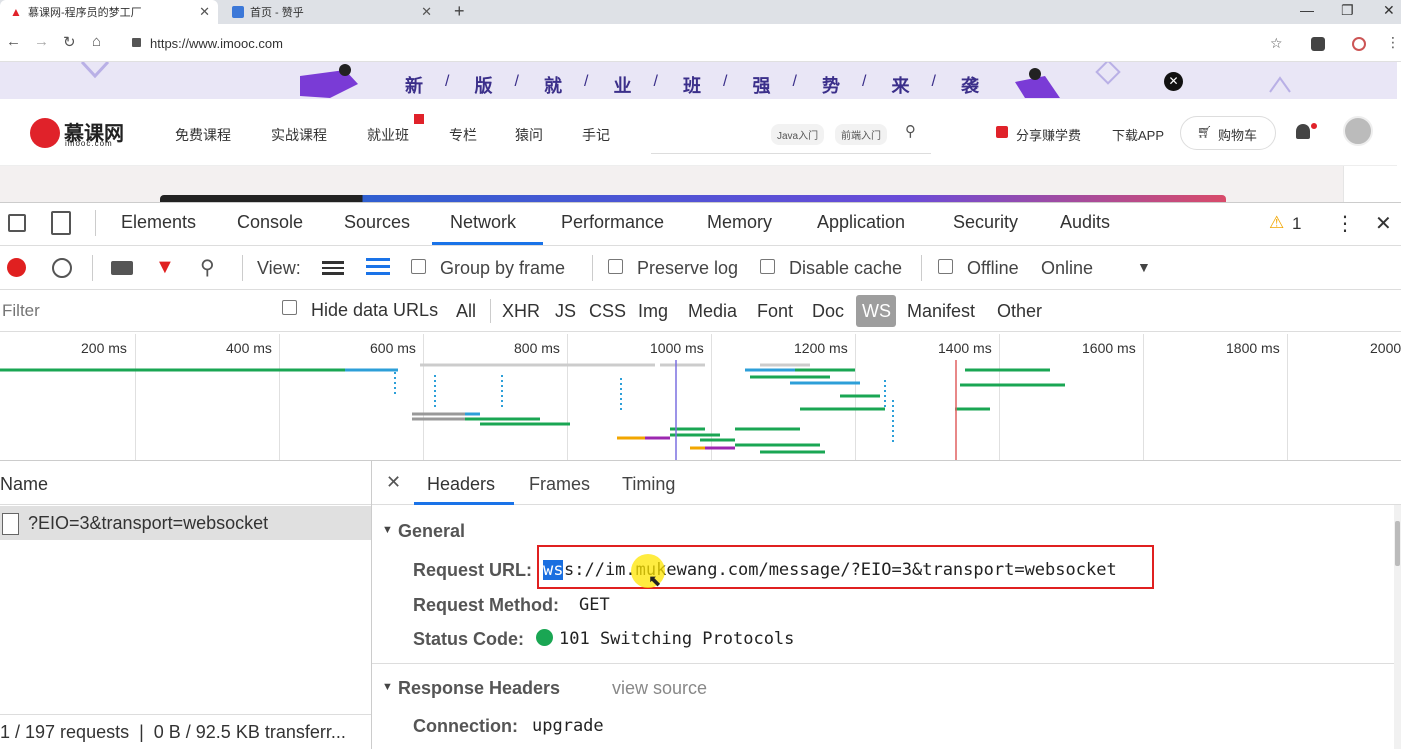  Describe the element at coordinates (165, 267) in the screenshot. I see `filter-funnel-icon: ▼` at that location.